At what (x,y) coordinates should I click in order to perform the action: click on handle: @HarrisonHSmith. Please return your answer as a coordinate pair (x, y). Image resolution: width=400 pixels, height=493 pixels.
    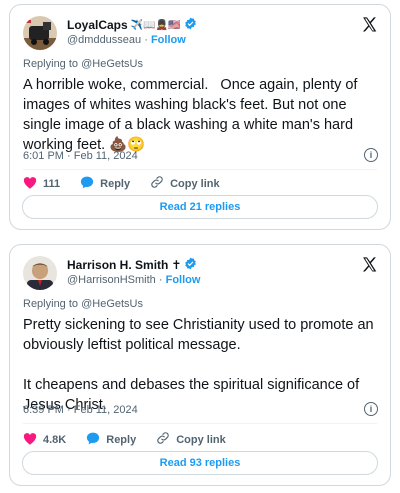
    Looking at the image, I should click on (111, 280).